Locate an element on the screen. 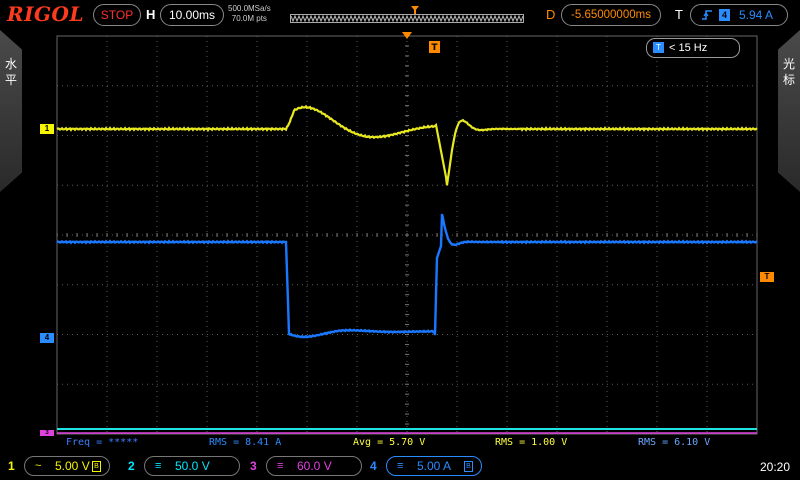 This screenshot has height=480, width=800. horizontal-label: H is located at coordinates (151, 14).